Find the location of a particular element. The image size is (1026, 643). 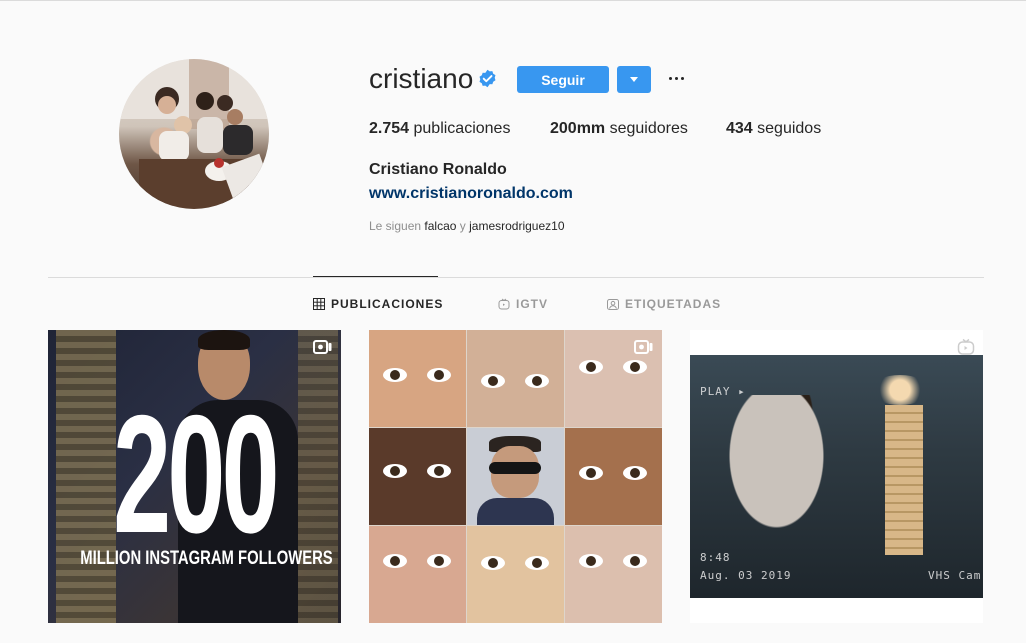

followed-by-user-falcao: falcao is located at coordinates (440, 226).